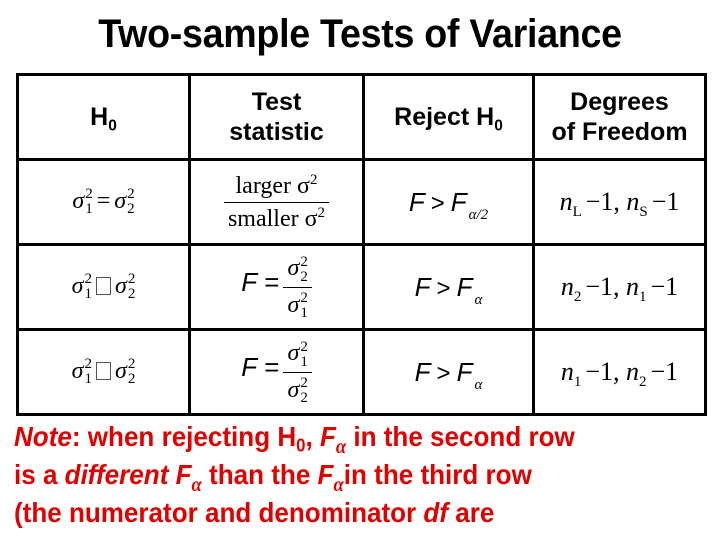 This screenshot has height=540, width=720. Describe the element at coordinates (103, 117) in the screenshot. I see `header-h0: H0` at that location.